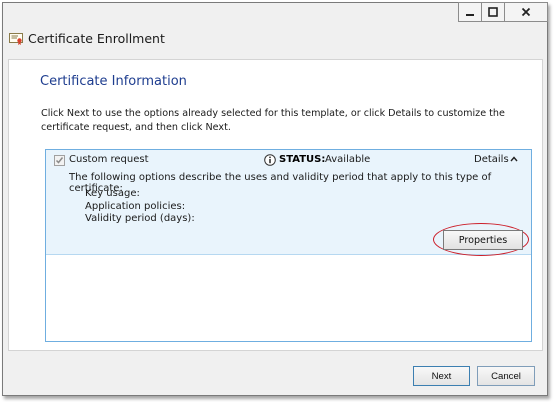 This screenshot has width=554, height=402. I want to click on custom-request-label: Custom request, so click(109, 159).